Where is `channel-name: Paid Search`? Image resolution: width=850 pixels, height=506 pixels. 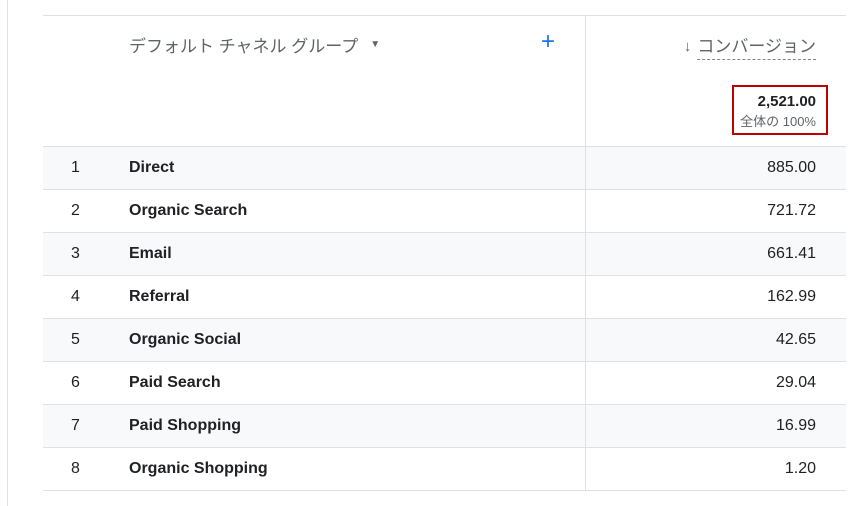
channel-name: Paid Search is located at coordinates (175, 382).